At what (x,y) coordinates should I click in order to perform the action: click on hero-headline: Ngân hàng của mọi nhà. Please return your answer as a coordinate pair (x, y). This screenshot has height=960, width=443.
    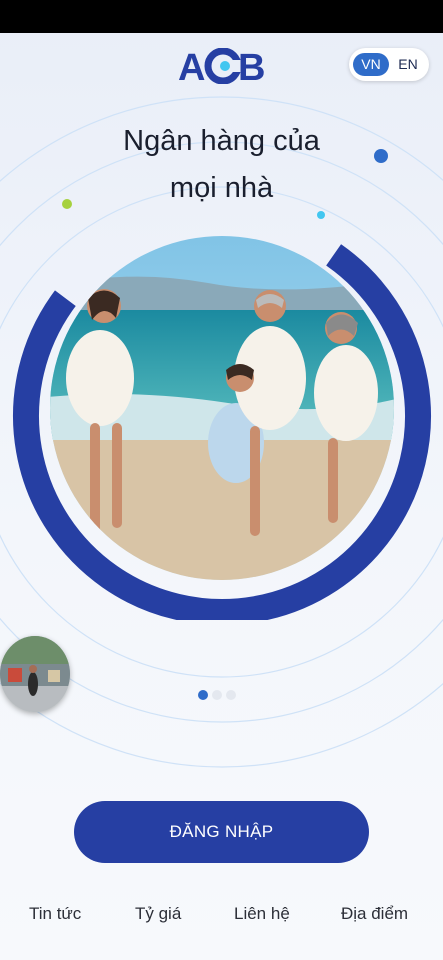
    Looking at the image, I should click on (221, 165).